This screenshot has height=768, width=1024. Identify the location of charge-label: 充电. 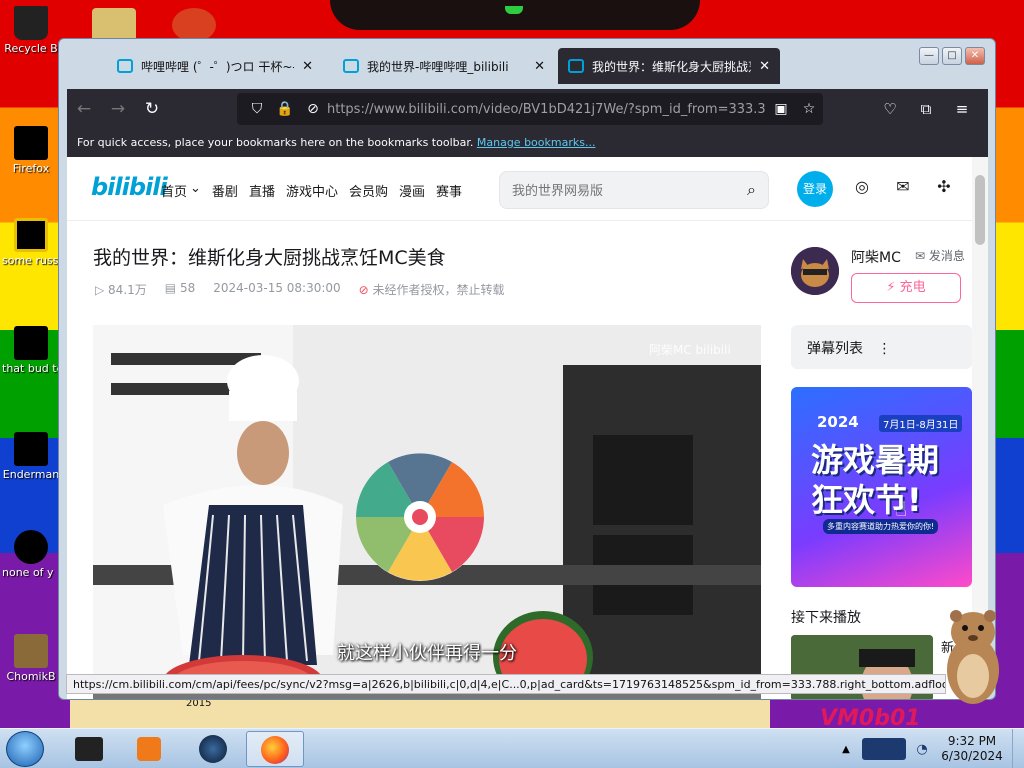
(912, 287).